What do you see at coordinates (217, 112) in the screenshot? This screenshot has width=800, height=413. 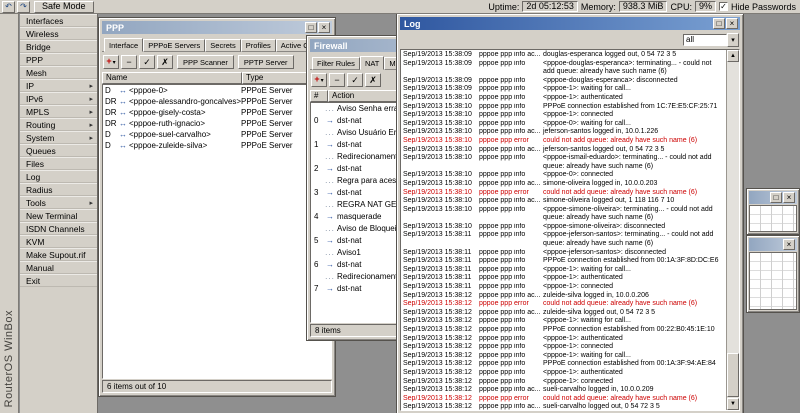 I see `table-row: DR ↔ <pppoe-gisely-costa> PPPoE Server` at bounding box center [217, 112].